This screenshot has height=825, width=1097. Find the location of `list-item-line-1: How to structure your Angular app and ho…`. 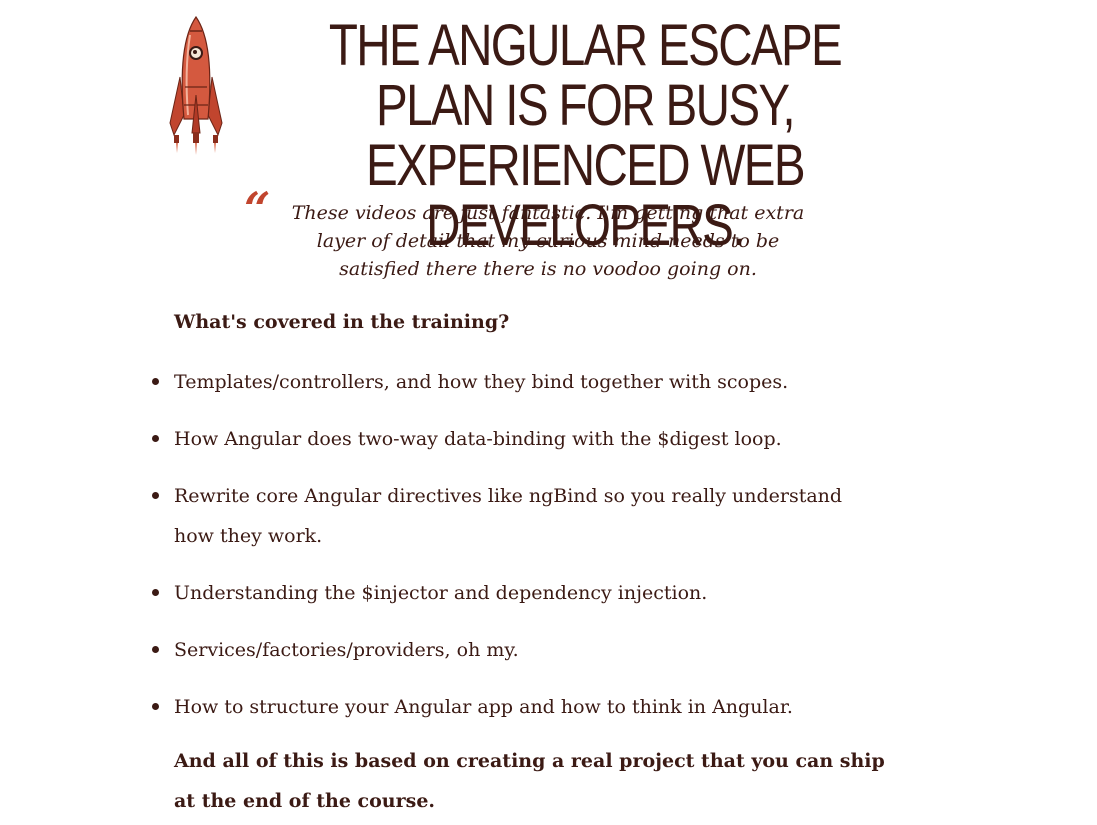

list-item-line-1: How to structure your Angular app and ho… is located at coordinates (483, 707).